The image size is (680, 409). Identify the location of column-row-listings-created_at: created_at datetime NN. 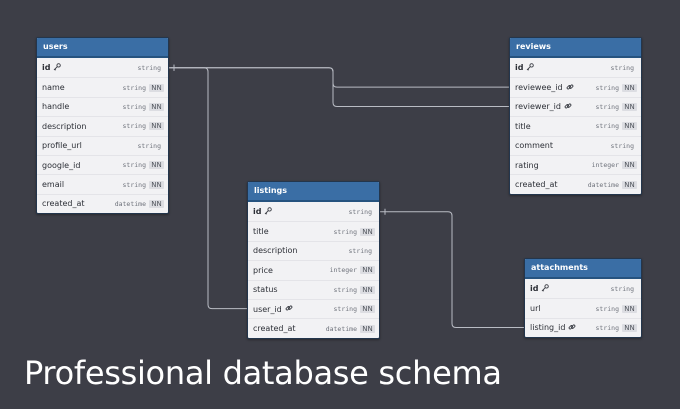
(313, 327).